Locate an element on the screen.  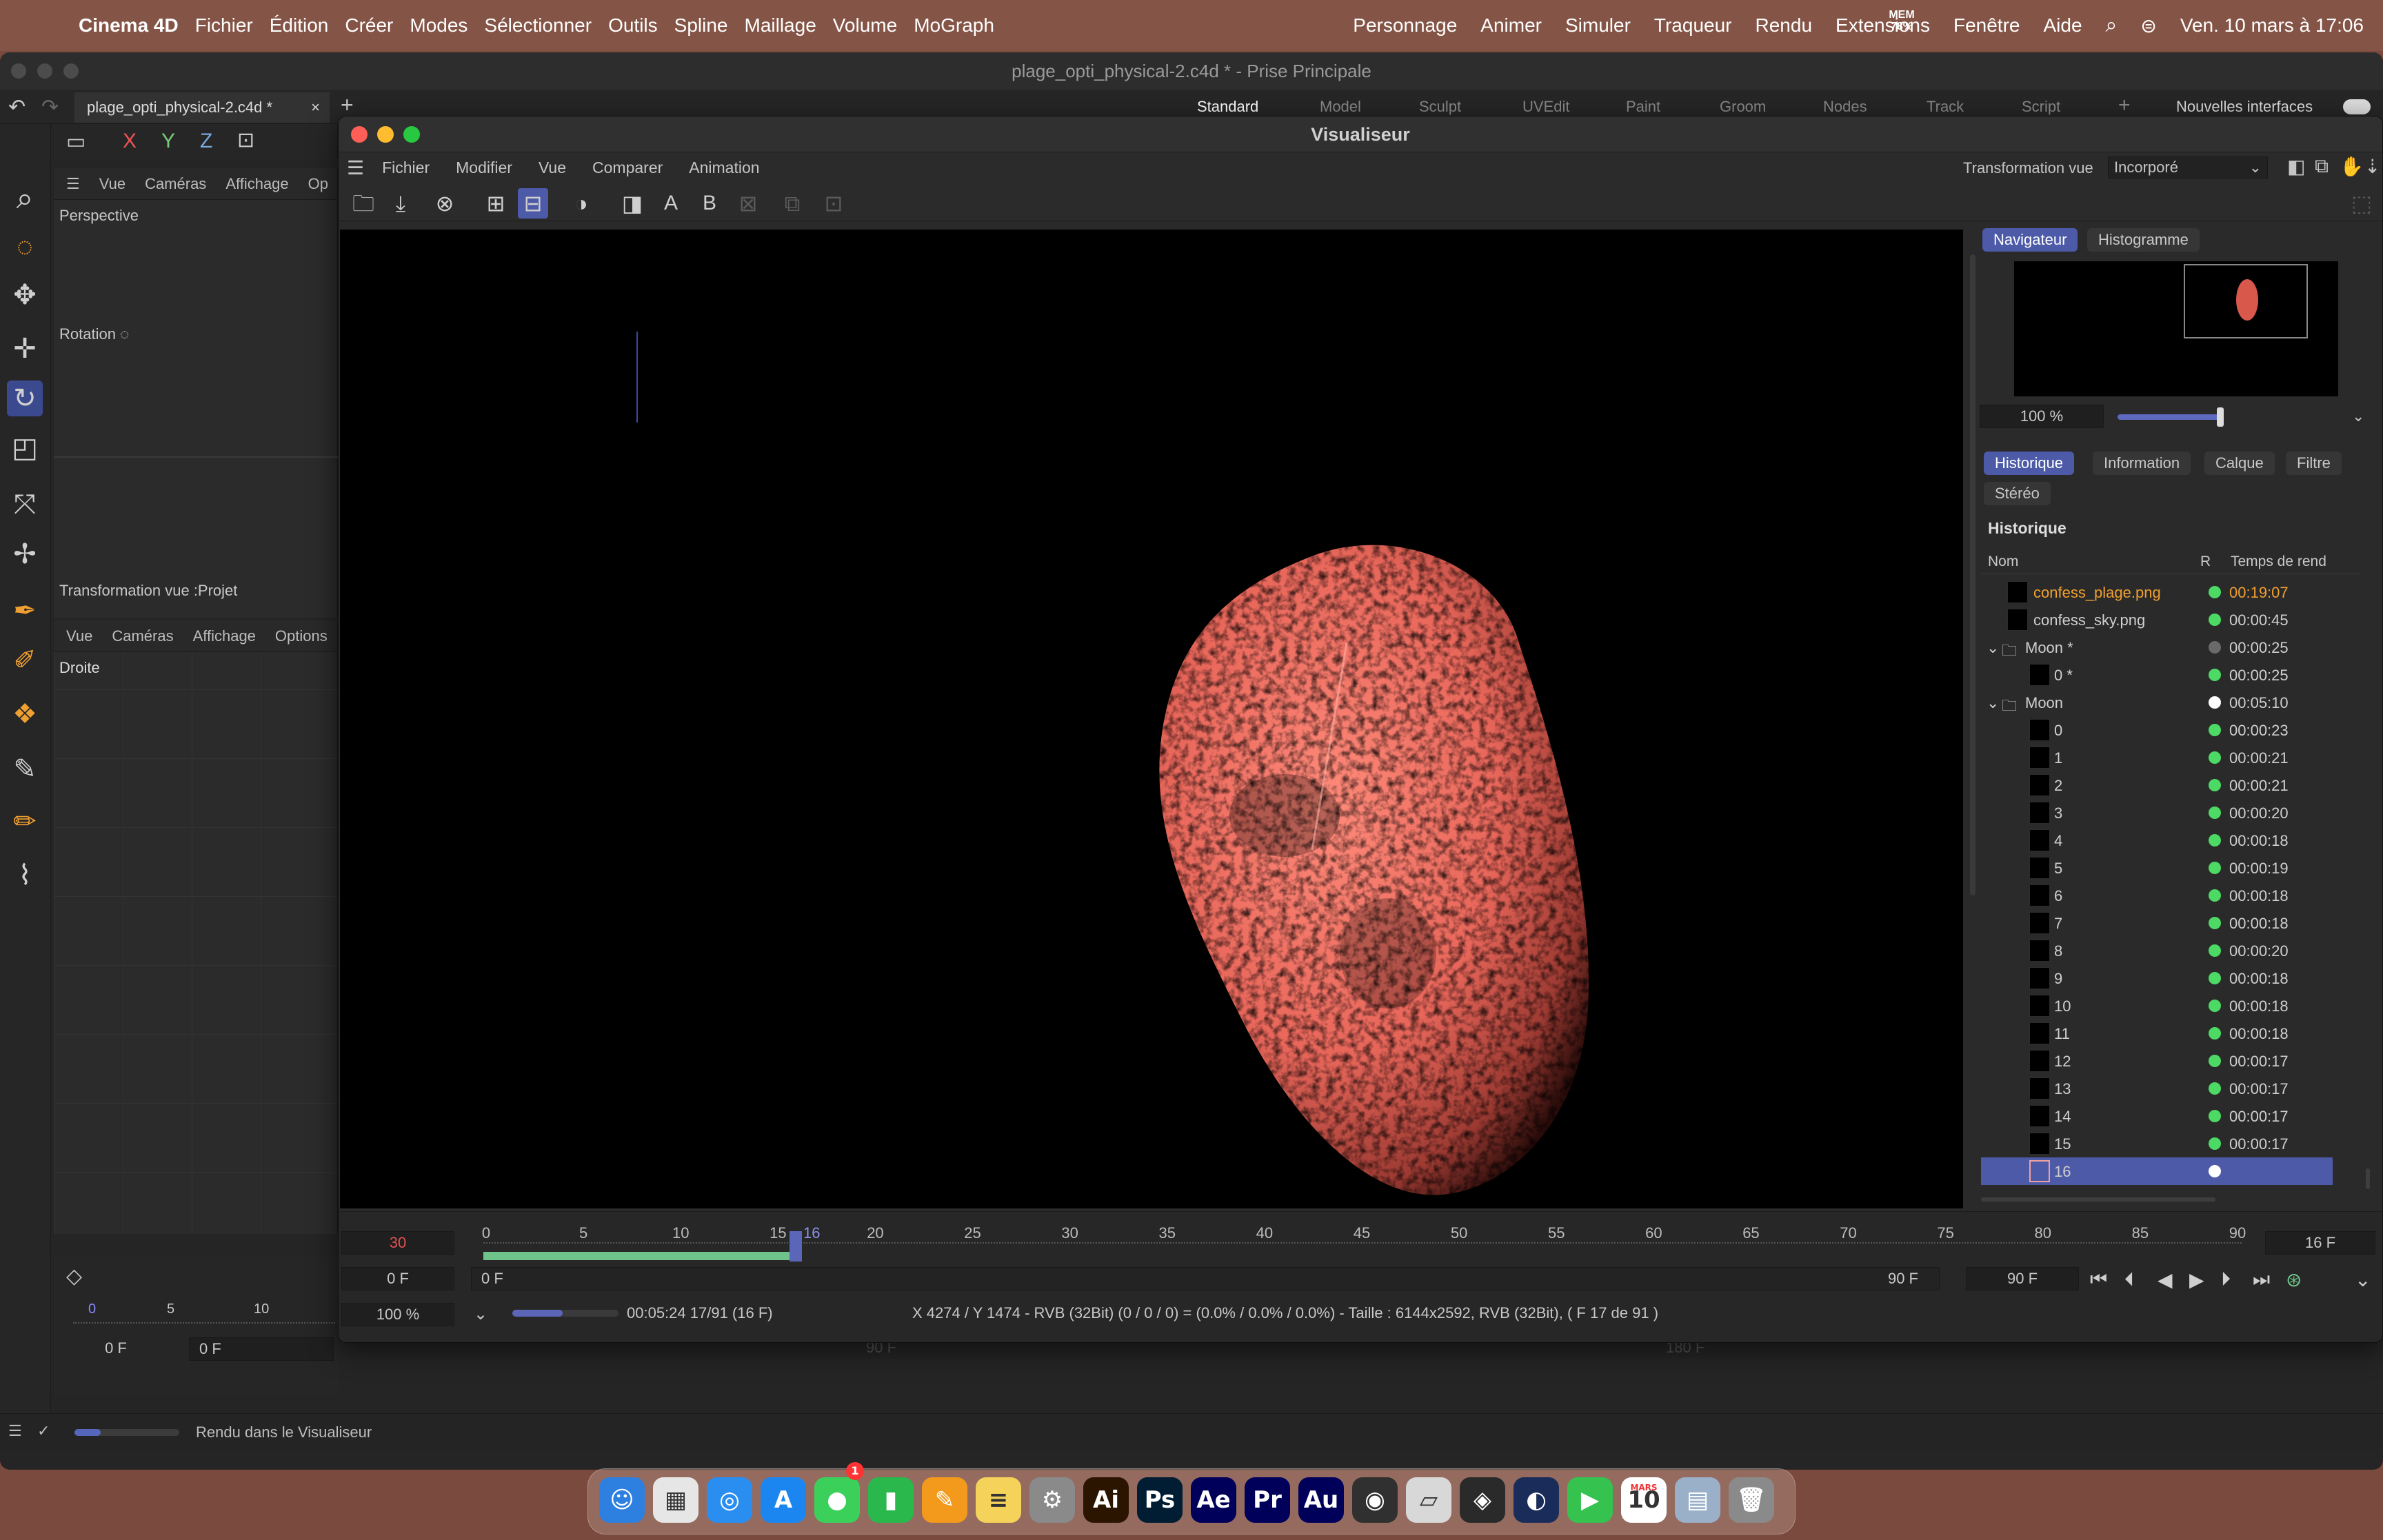
minimize-button is located at coordinates (385, 134).